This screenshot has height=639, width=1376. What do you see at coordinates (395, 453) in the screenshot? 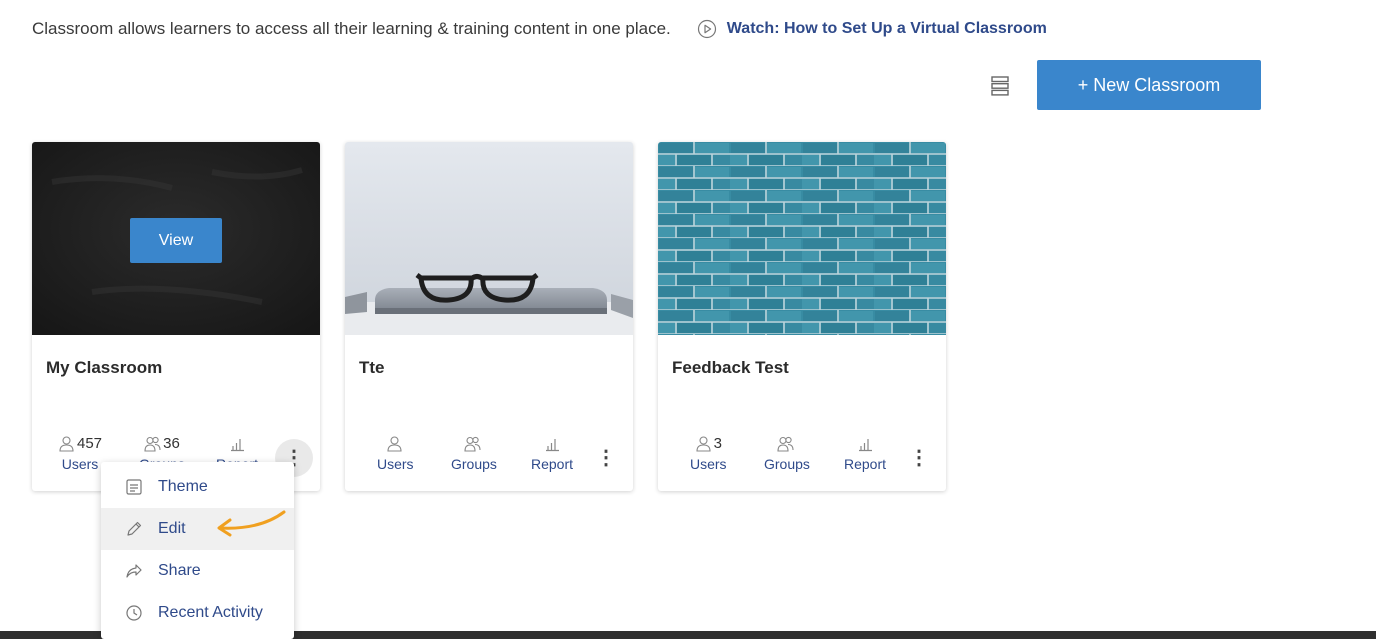
I see `users-stat: Users` at bounding box center [395, 453].